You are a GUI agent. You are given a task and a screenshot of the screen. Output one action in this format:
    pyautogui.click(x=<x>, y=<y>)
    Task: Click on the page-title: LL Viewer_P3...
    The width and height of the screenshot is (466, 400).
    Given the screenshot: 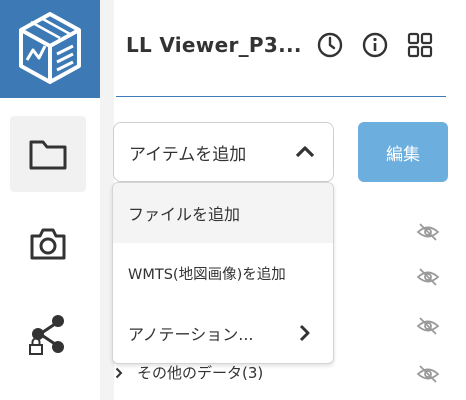 What is the action you would take?
    pyautogui.click(x=214, y=45)
    